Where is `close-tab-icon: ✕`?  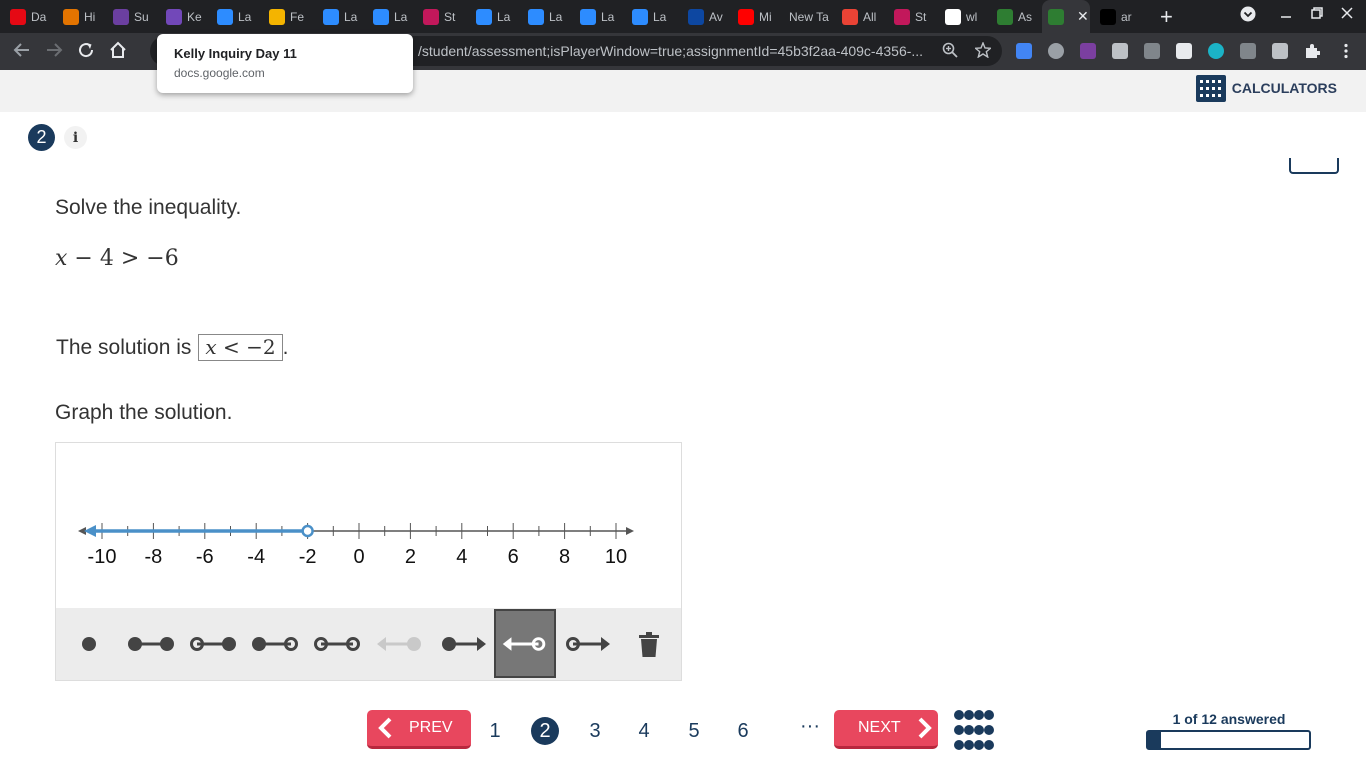 close-tab-icon: ✕ is located at coordinates (1083, 16).